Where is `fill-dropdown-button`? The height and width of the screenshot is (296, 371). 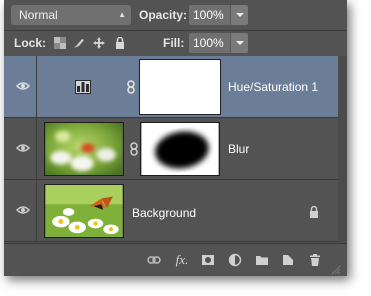
fill-dropdown-button is located at coordinates (239, 43).